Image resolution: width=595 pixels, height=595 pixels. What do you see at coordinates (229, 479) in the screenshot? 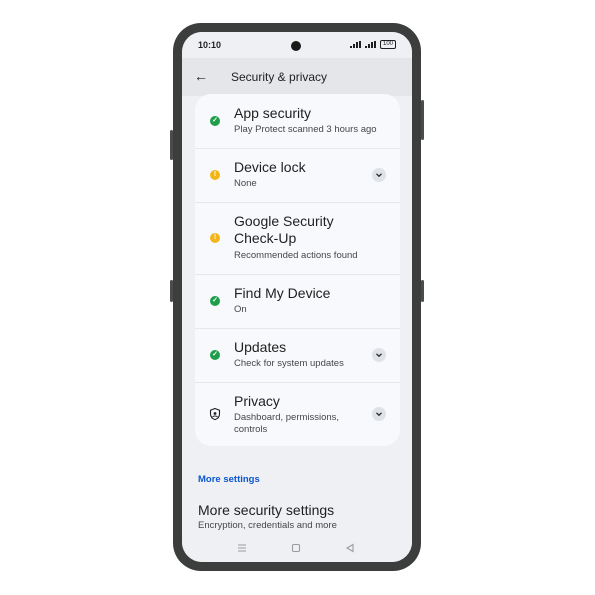
I see `section-header-more-settings: More settings` at bounding box center [229, 479].